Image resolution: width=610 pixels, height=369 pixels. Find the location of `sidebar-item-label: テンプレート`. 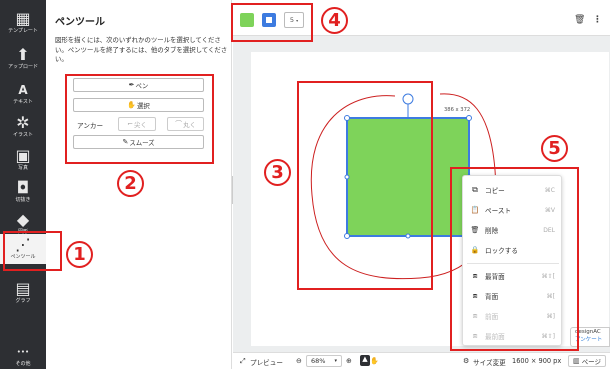

sidebar-item-label: テンプレート is located at coordinates (23, 31).